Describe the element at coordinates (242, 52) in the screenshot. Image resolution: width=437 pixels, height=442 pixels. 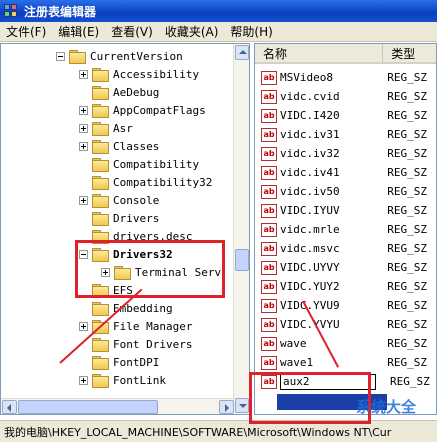
I see `scroll-up-arrow-icon` at that location.